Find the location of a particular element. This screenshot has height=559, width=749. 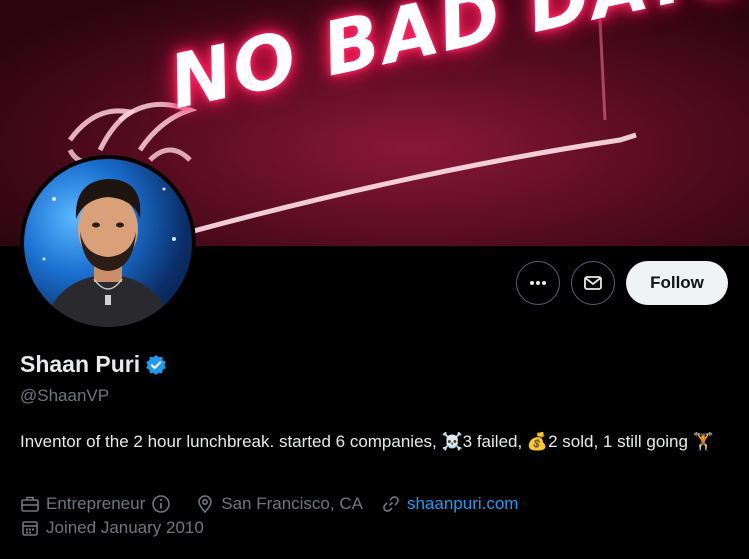

bio-text-2: 3 failed, is located at coordinates (494, 441).